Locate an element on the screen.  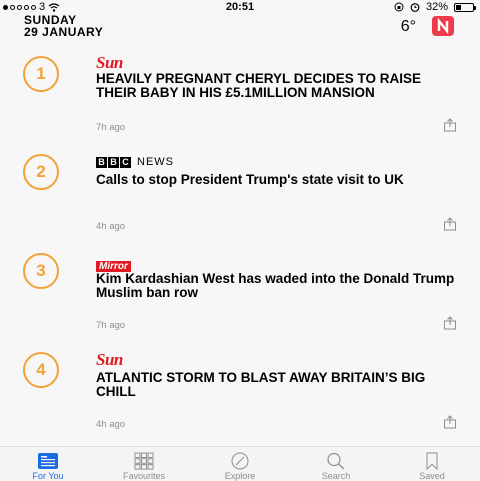
article-rank: 3 is located at coordinates (41, 271).